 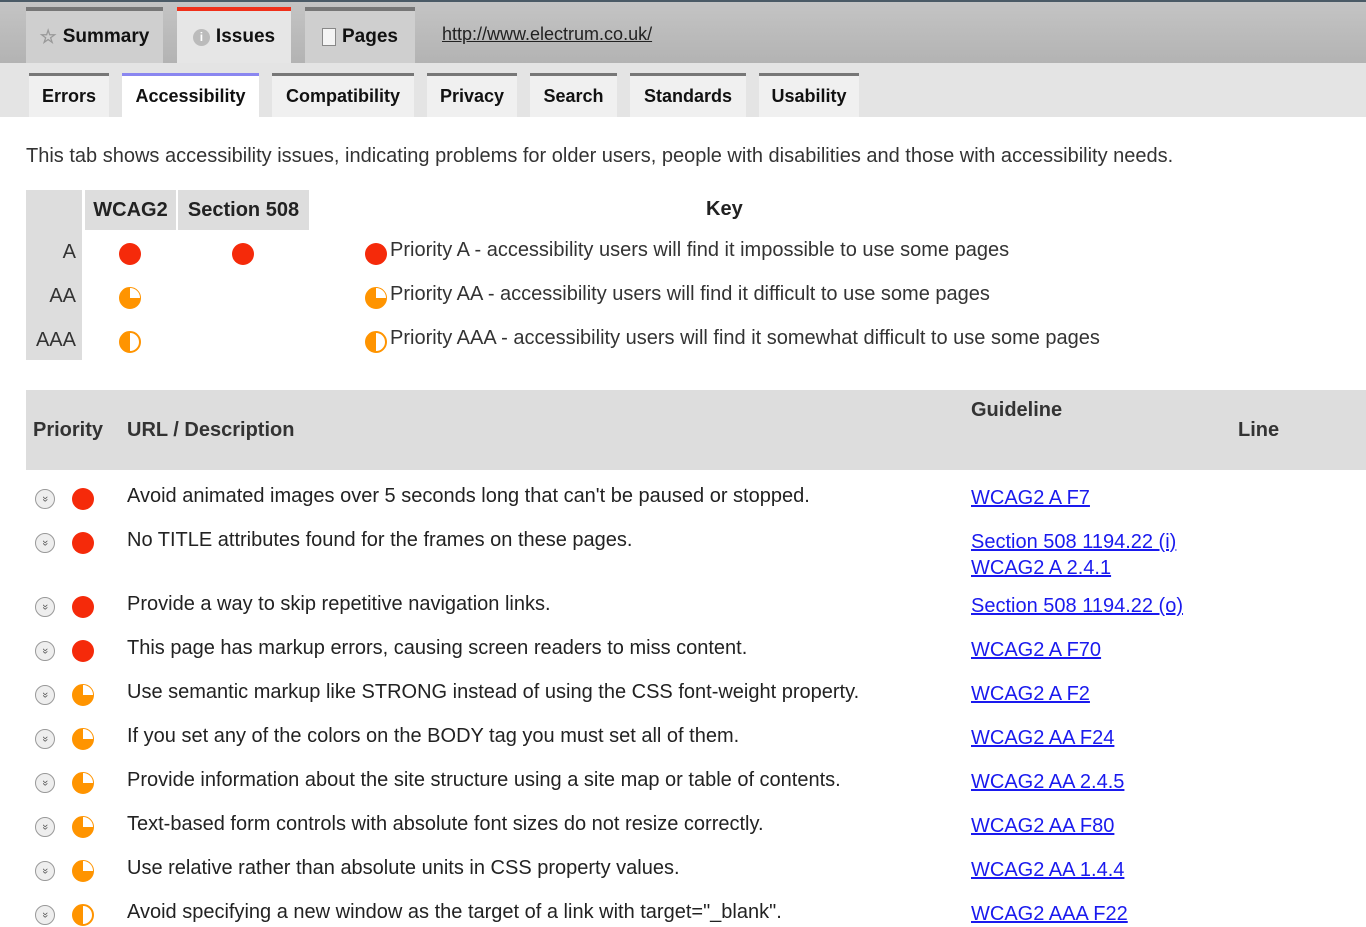 I want to click on guideline-link: Section 508 1194.22 (o), so click(x=1077, y=606).